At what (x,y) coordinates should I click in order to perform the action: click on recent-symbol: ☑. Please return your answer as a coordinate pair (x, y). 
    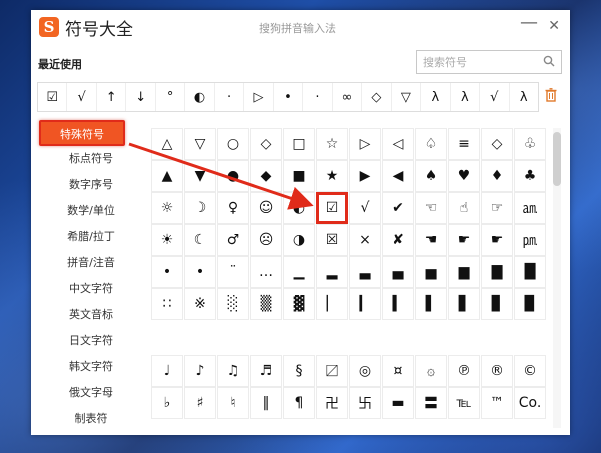
    Looking at the image, I should click on (53, 97).